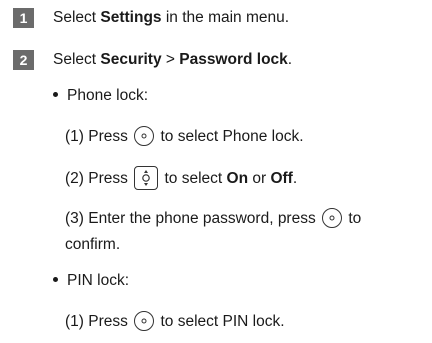 The image size is (432, 343). I want to click on phone-lock-step-2-or: or, so click(259, 179).